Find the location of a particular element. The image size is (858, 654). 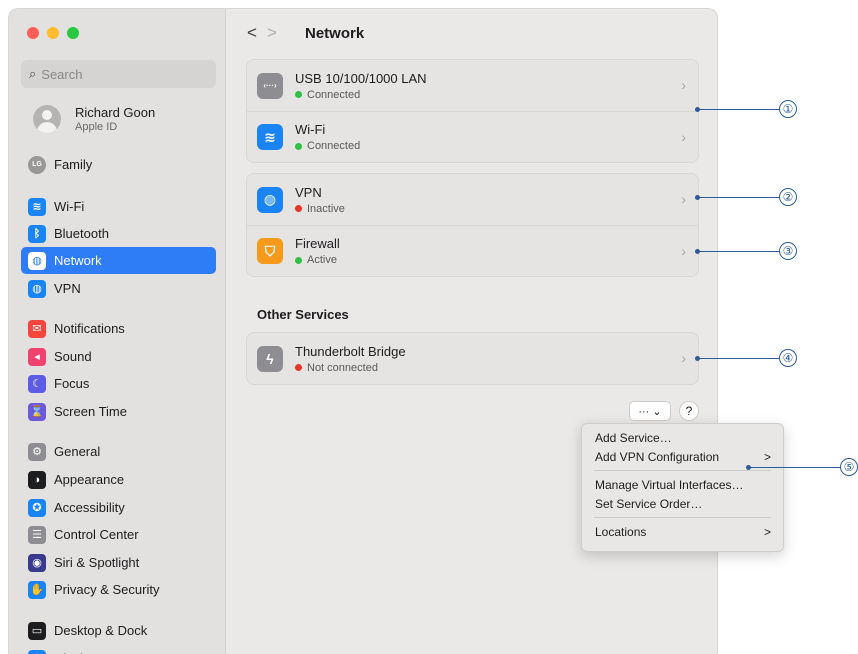

service-status: Connected is located at coordinates (334, 94).